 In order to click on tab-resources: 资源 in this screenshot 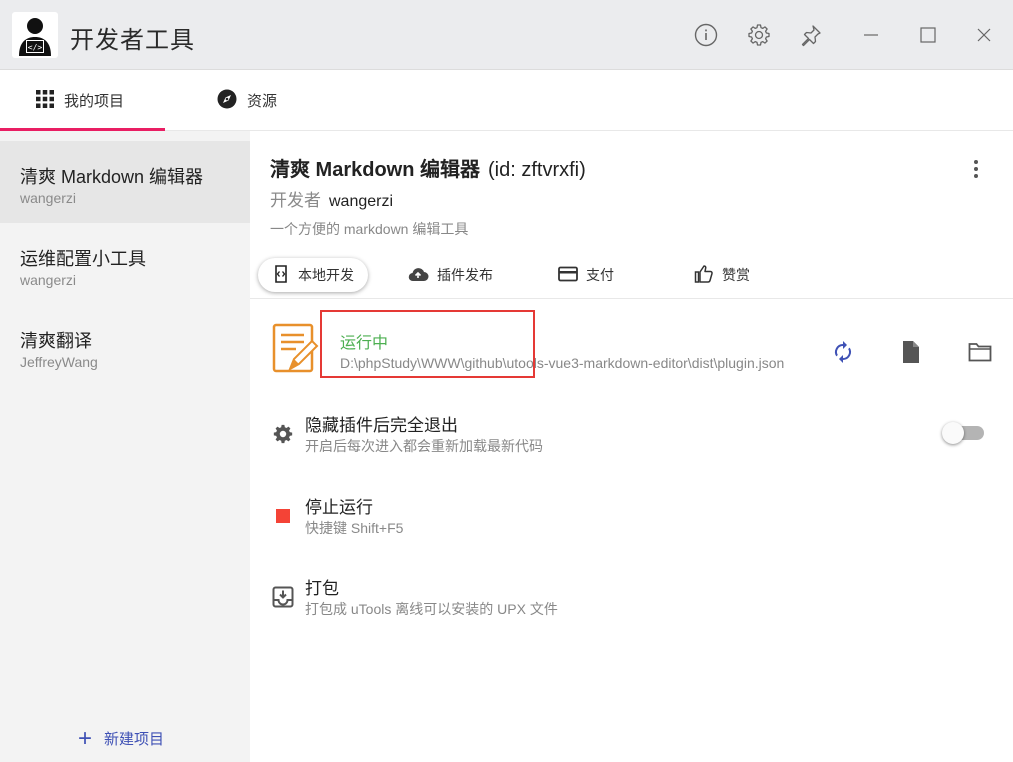, I will do `click(247, 100)`.